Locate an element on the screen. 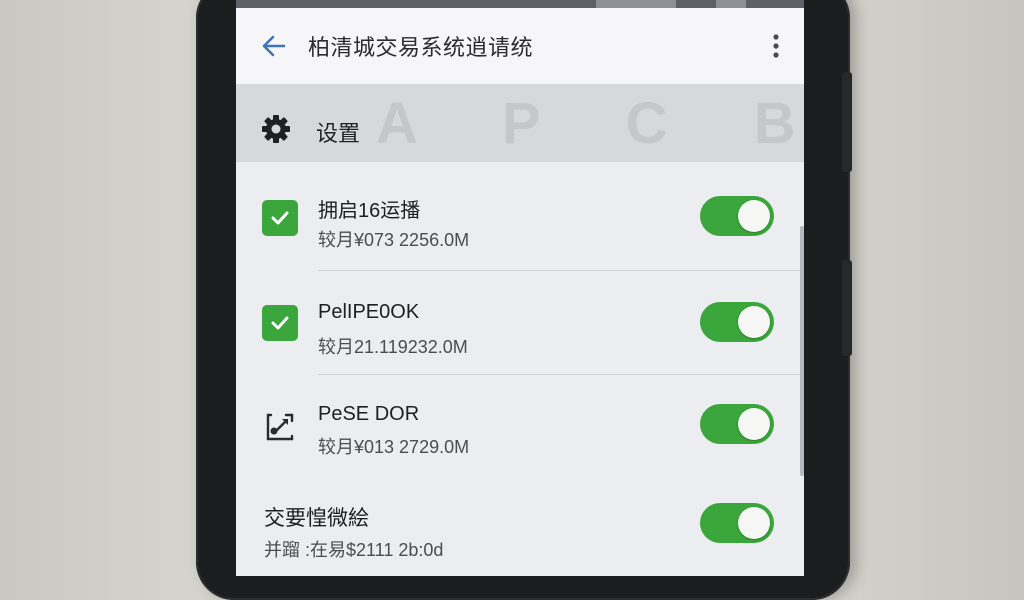 The image size is (1024, 600). item-subtitle: 较月21.119232.0M is located at coordinates (393, 347).